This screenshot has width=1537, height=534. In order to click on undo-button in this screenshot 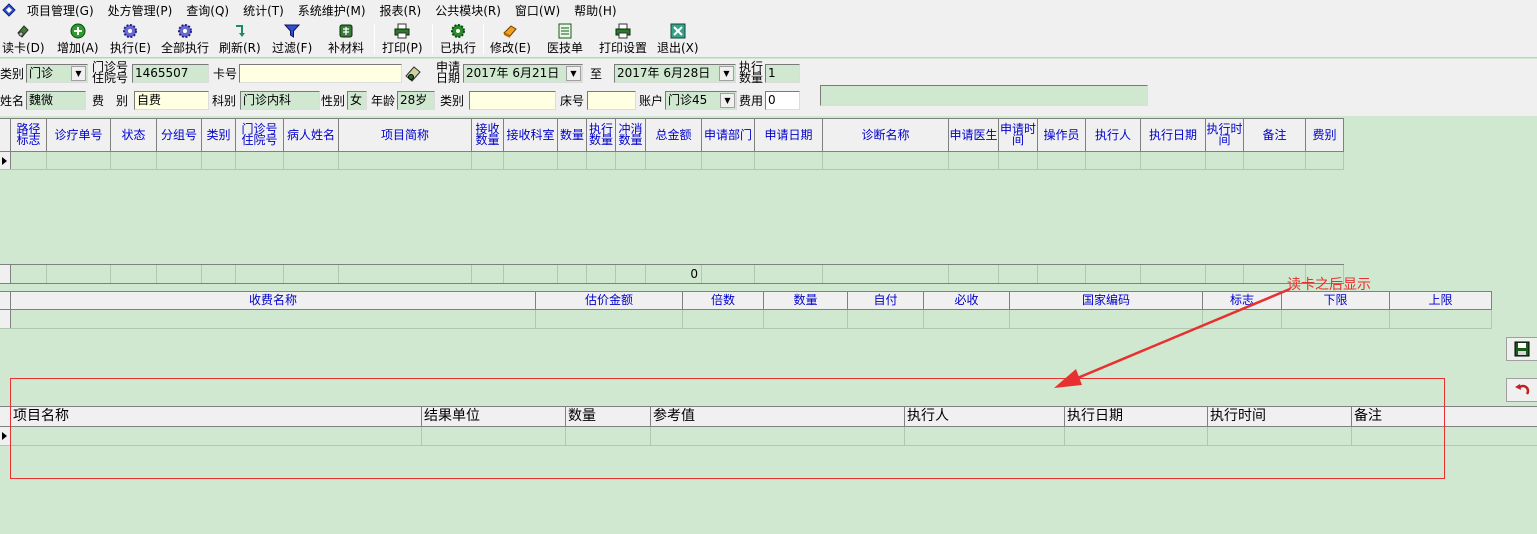, I will do `click(1521, 390)`.